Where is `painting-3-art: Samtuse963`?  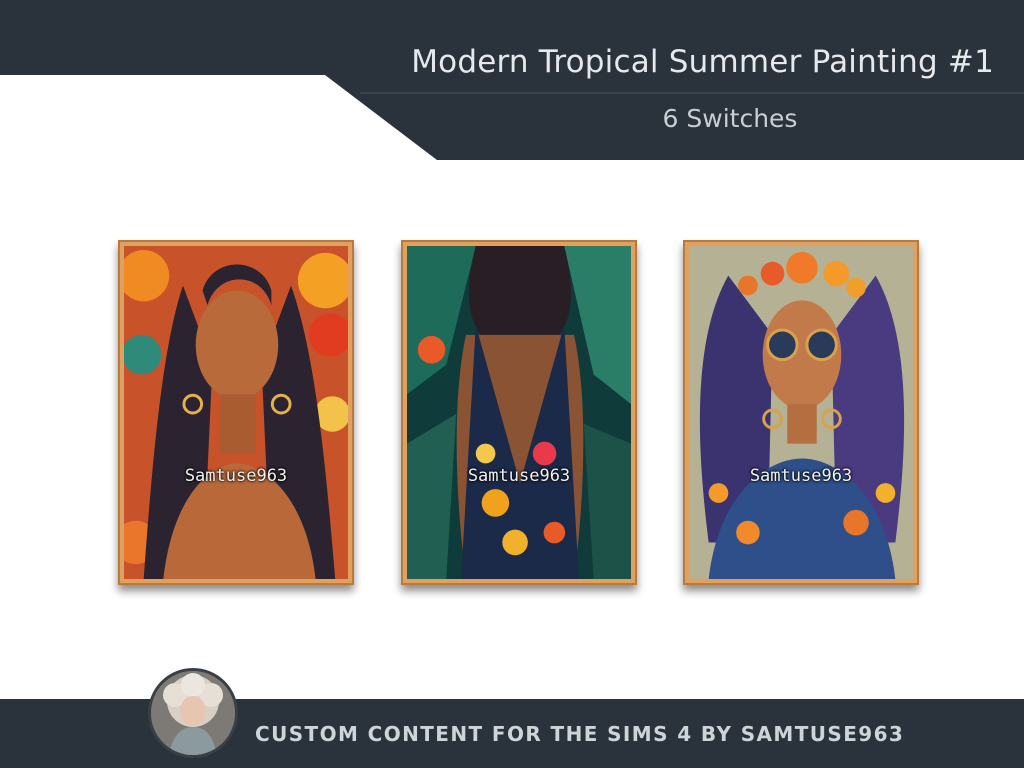
painting-3-art: Samtuse963 is located at coordinates (801, 412).